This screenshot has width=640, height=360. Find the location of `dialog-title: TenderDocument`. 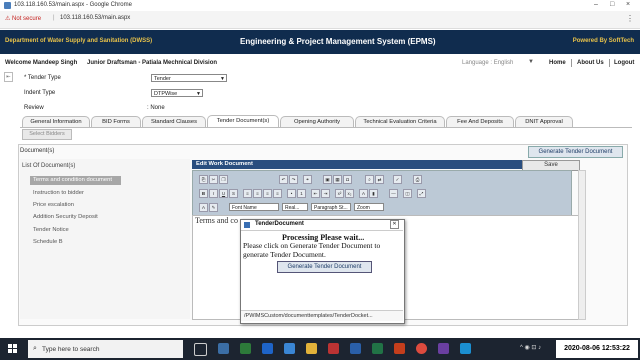

dialog-title: TenderDocument is located at coordinates (279, 224).